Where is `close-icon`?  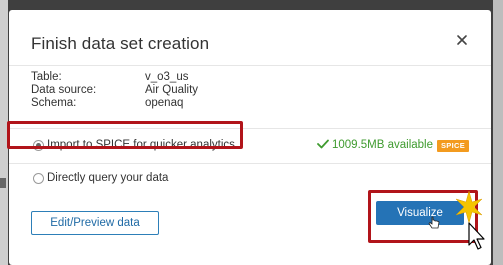
close-icon is located at coordinates (462, 40).